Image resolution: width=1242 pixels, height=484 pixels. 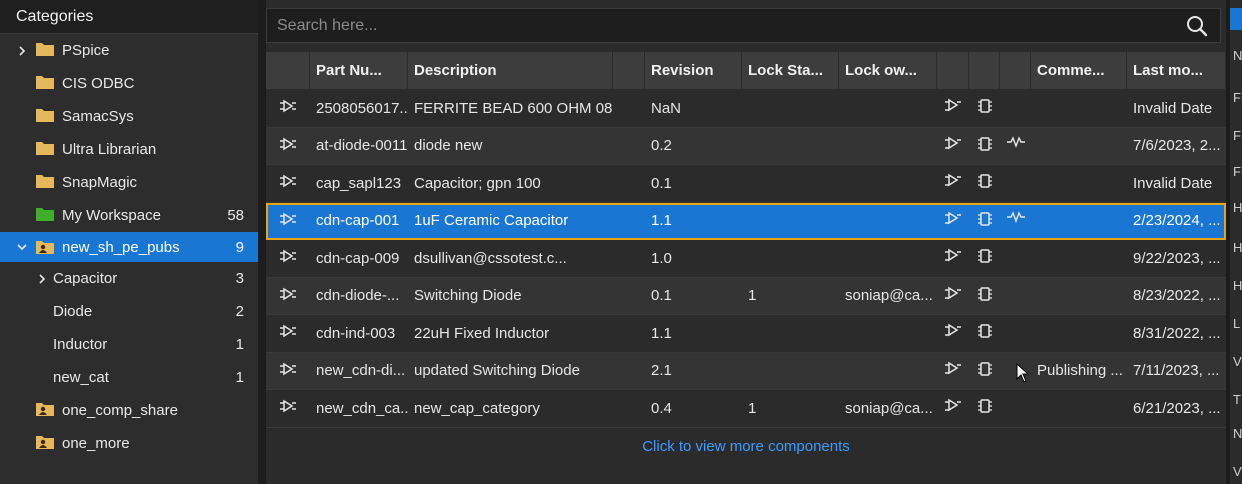 What do you see at coordinates (55, 16) in the screenshot?
I see `categories-title: Categories` at bounding box center [55, 16].